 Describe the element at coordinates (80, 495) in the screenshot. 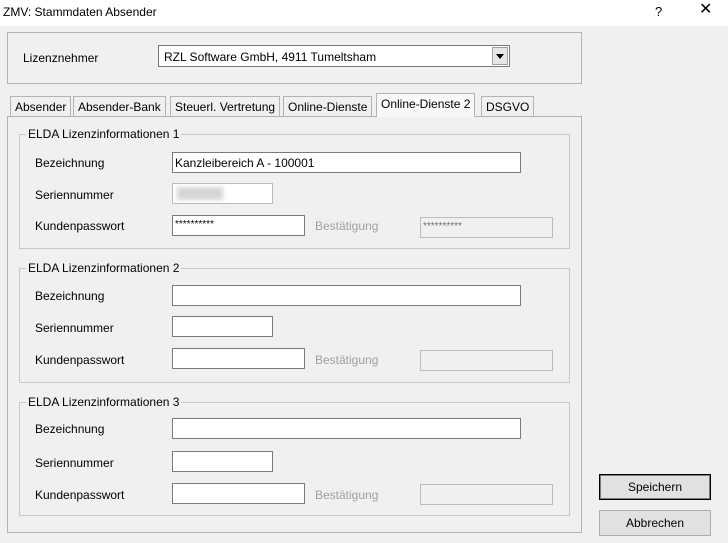

I see `kundenpasswort-label-3: Kundenpasswort` at that location.